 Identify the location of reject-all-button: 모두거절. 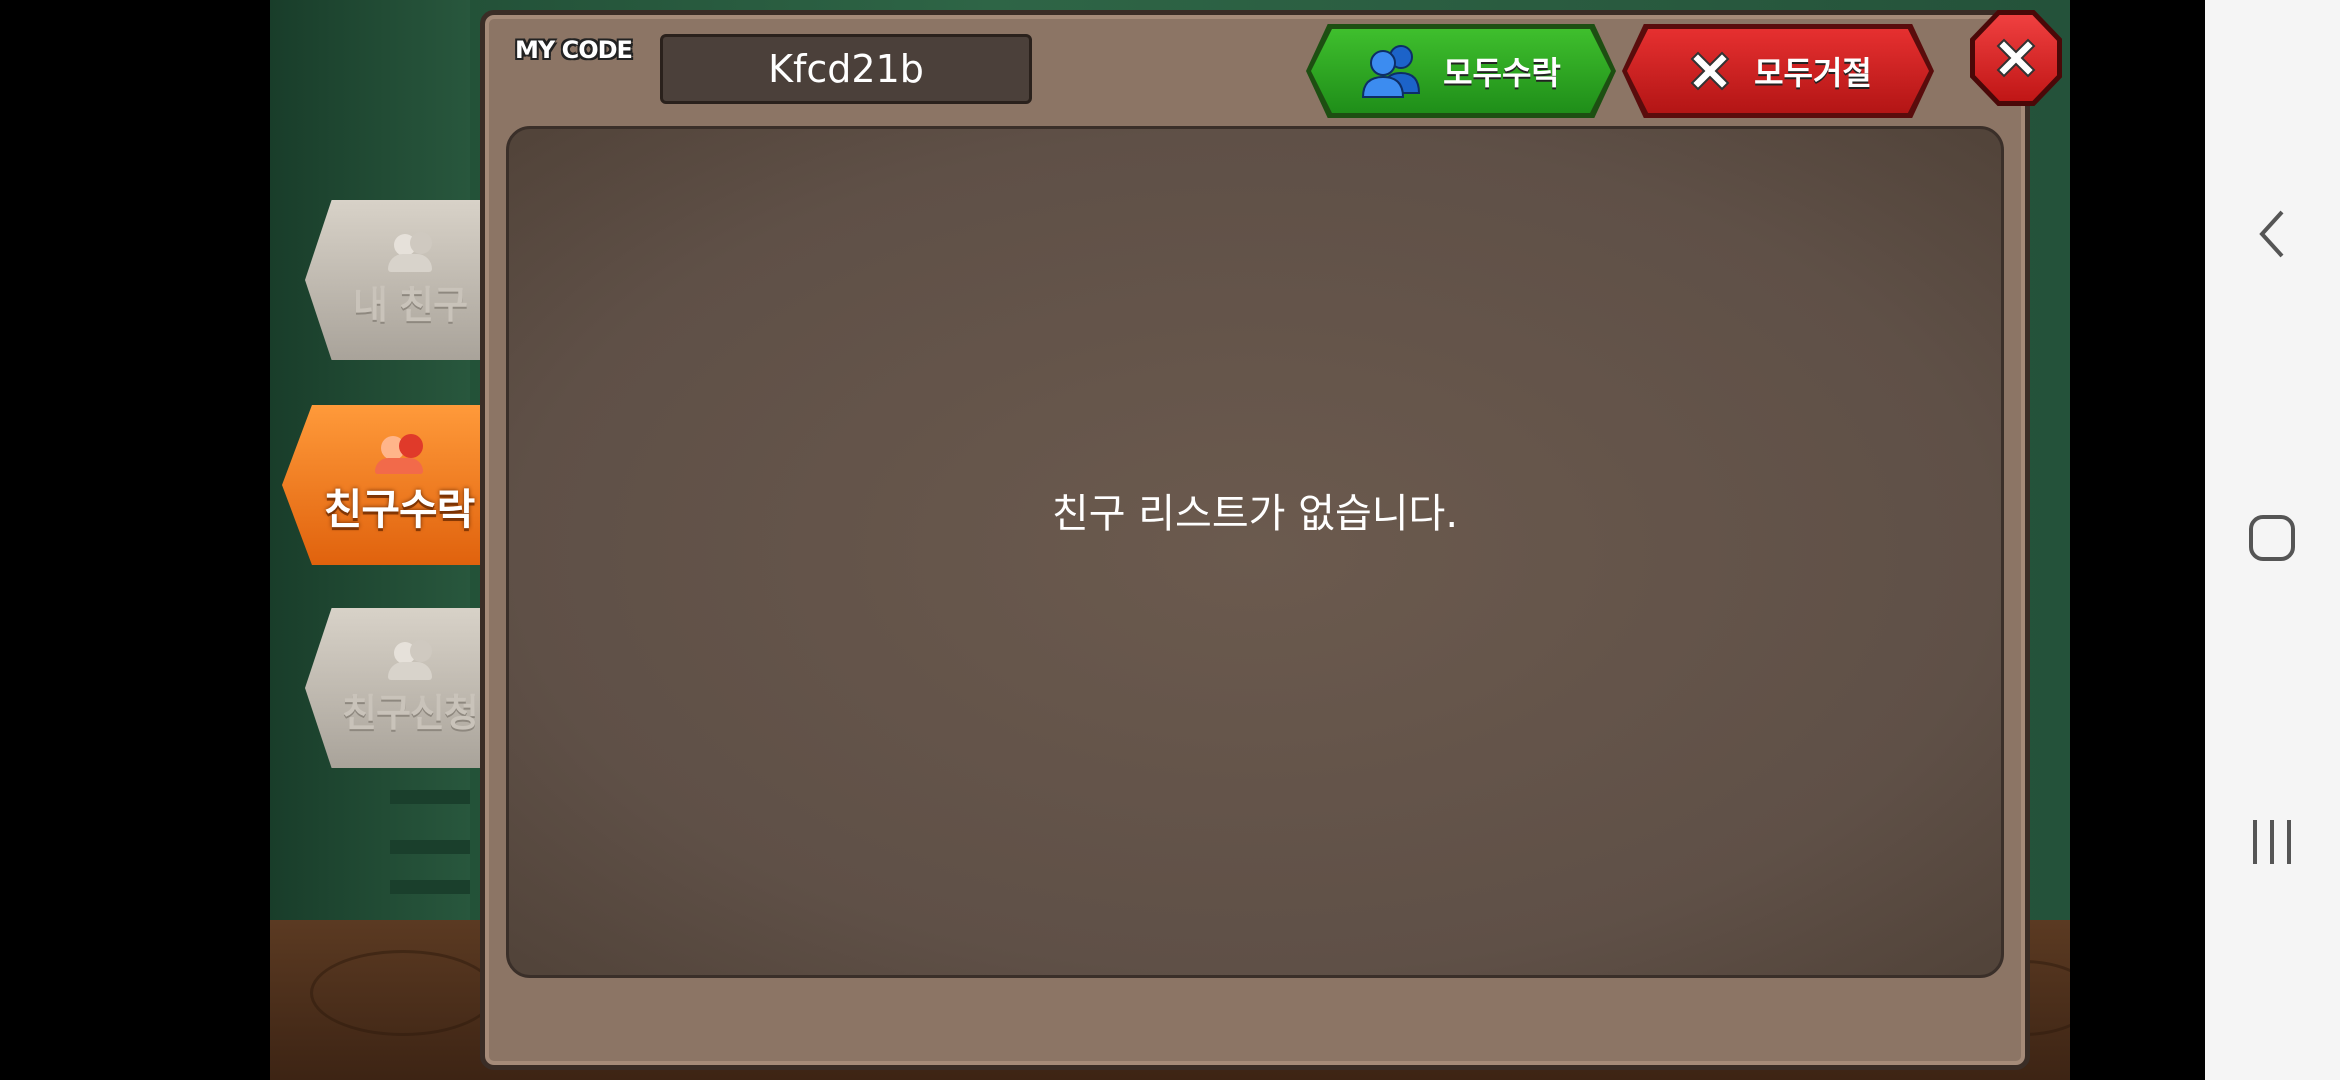
(1778, 71).